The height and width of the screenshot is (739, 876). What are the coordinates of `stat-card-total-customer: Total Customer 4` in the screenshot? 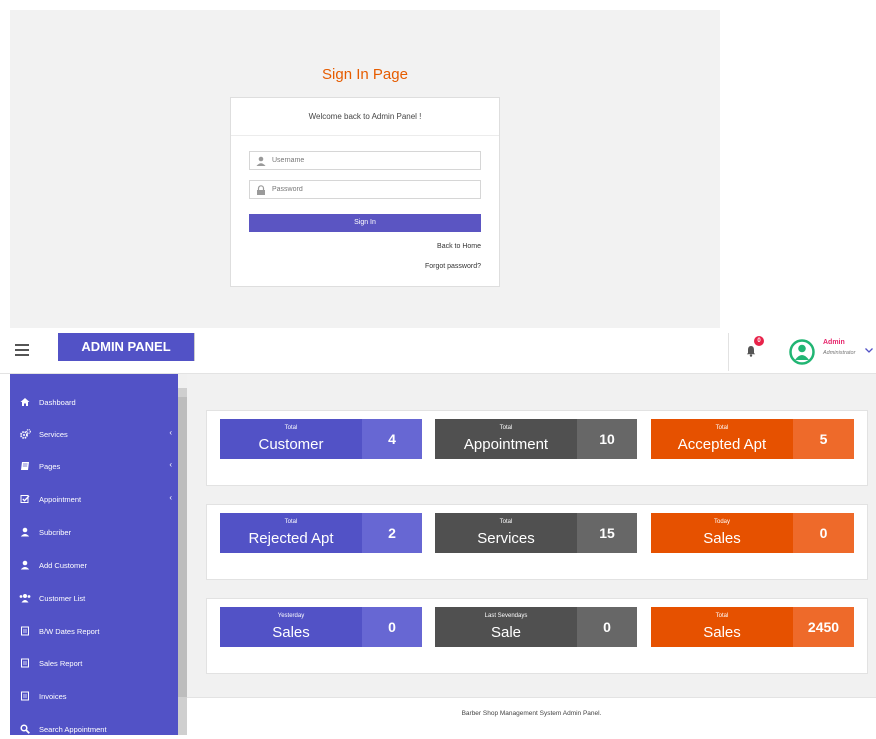 It's located at (321, 439).